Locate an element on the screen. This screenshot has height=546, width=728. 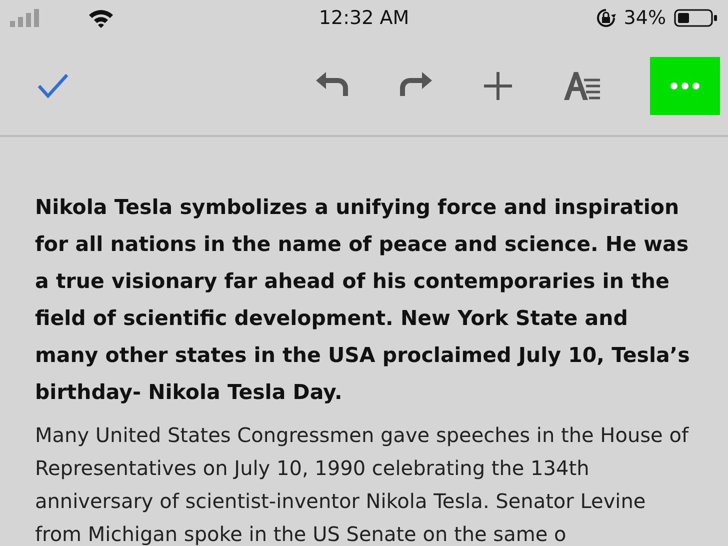
battery-percent: 34% is located at coordinates (645, 18).